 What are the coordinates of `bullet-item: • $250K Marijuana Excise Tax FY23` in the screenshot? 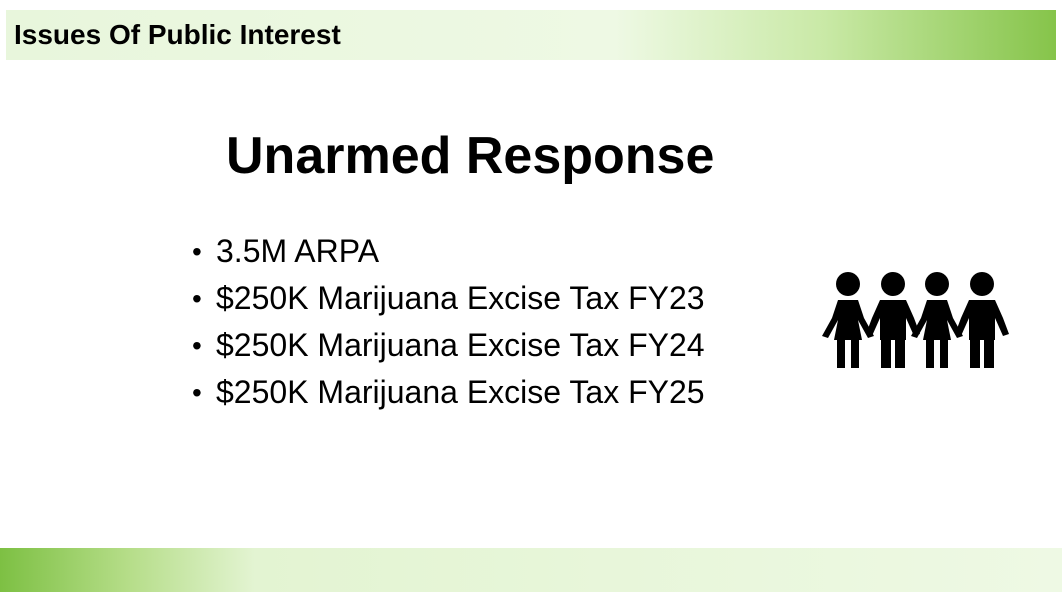 It's located at (446, 298).